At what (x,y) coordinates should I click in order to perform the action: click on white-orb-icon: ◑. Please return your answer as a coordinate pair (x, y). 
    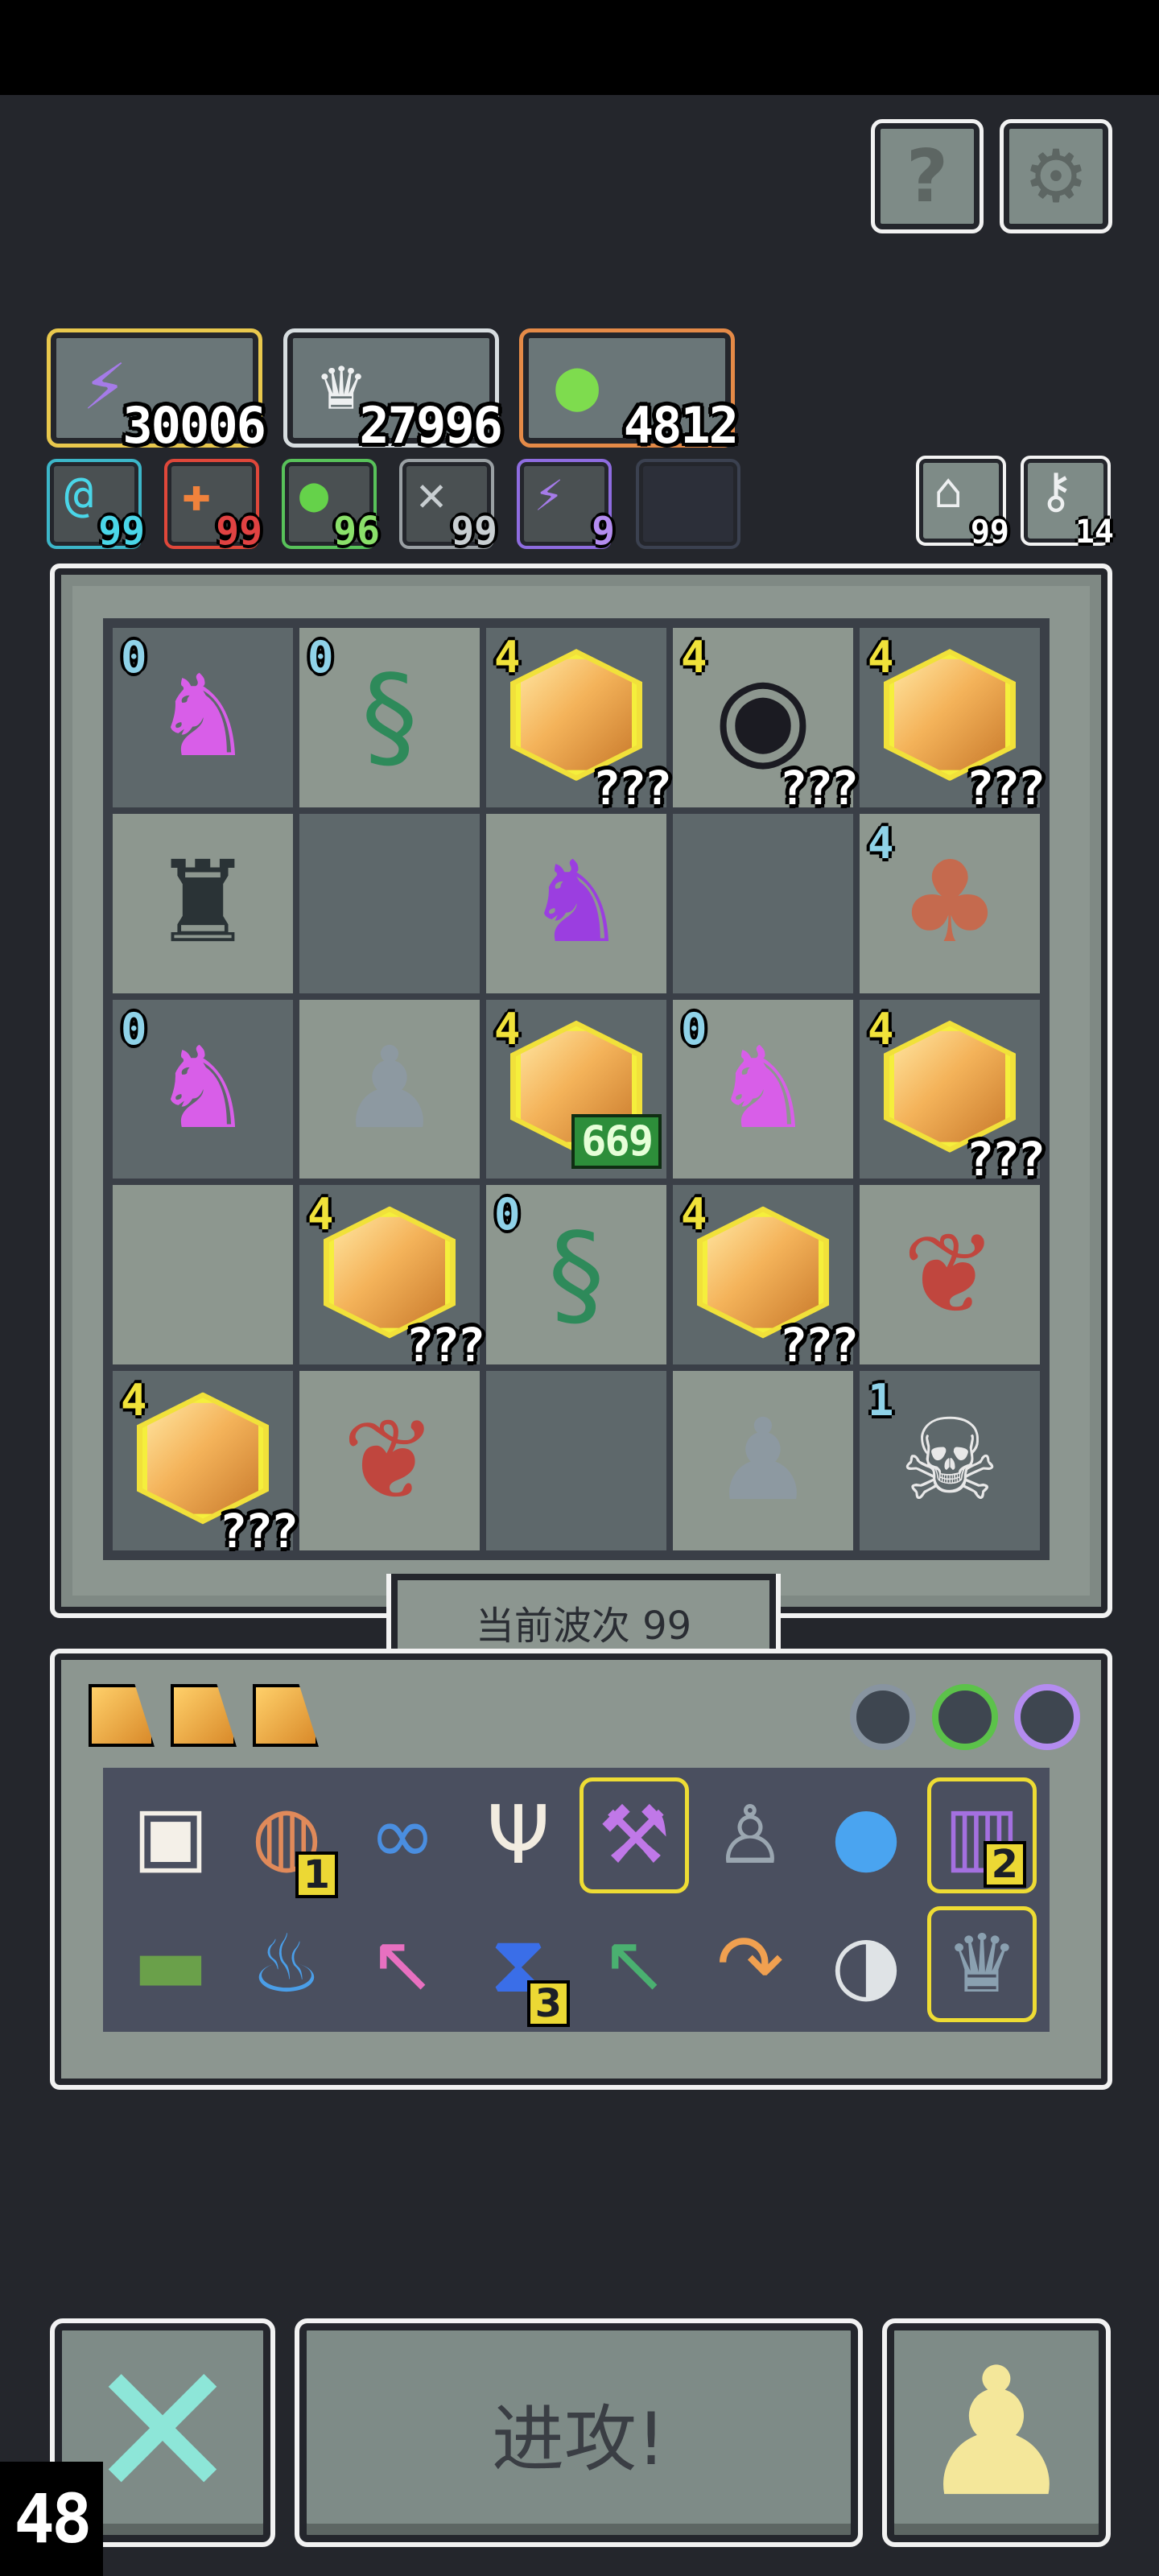
    Looking at the image, I should click on (866, 1964).